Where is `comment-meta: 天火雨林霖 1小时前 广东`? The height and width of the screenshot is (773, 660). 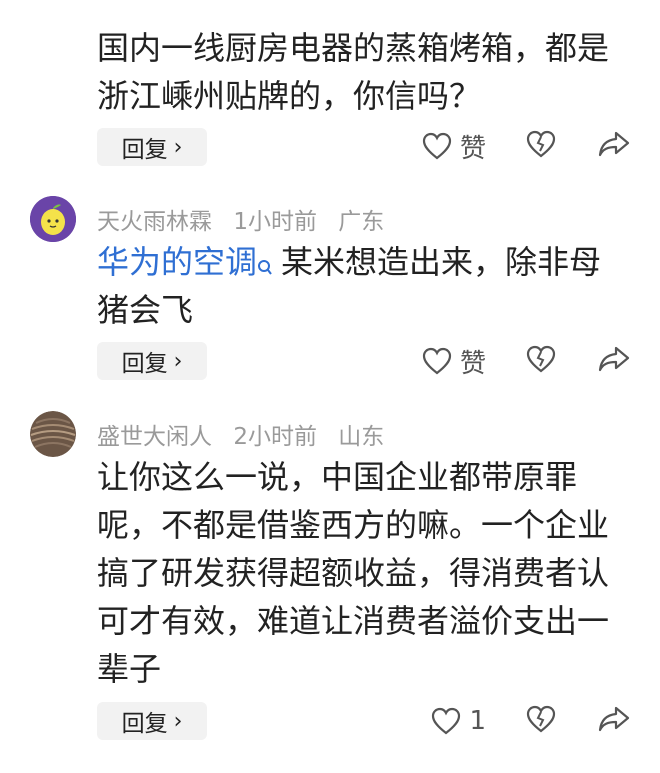
comment-meta: 天火雨林霖 1小时前 广东 is located at coordinates (247, 219).